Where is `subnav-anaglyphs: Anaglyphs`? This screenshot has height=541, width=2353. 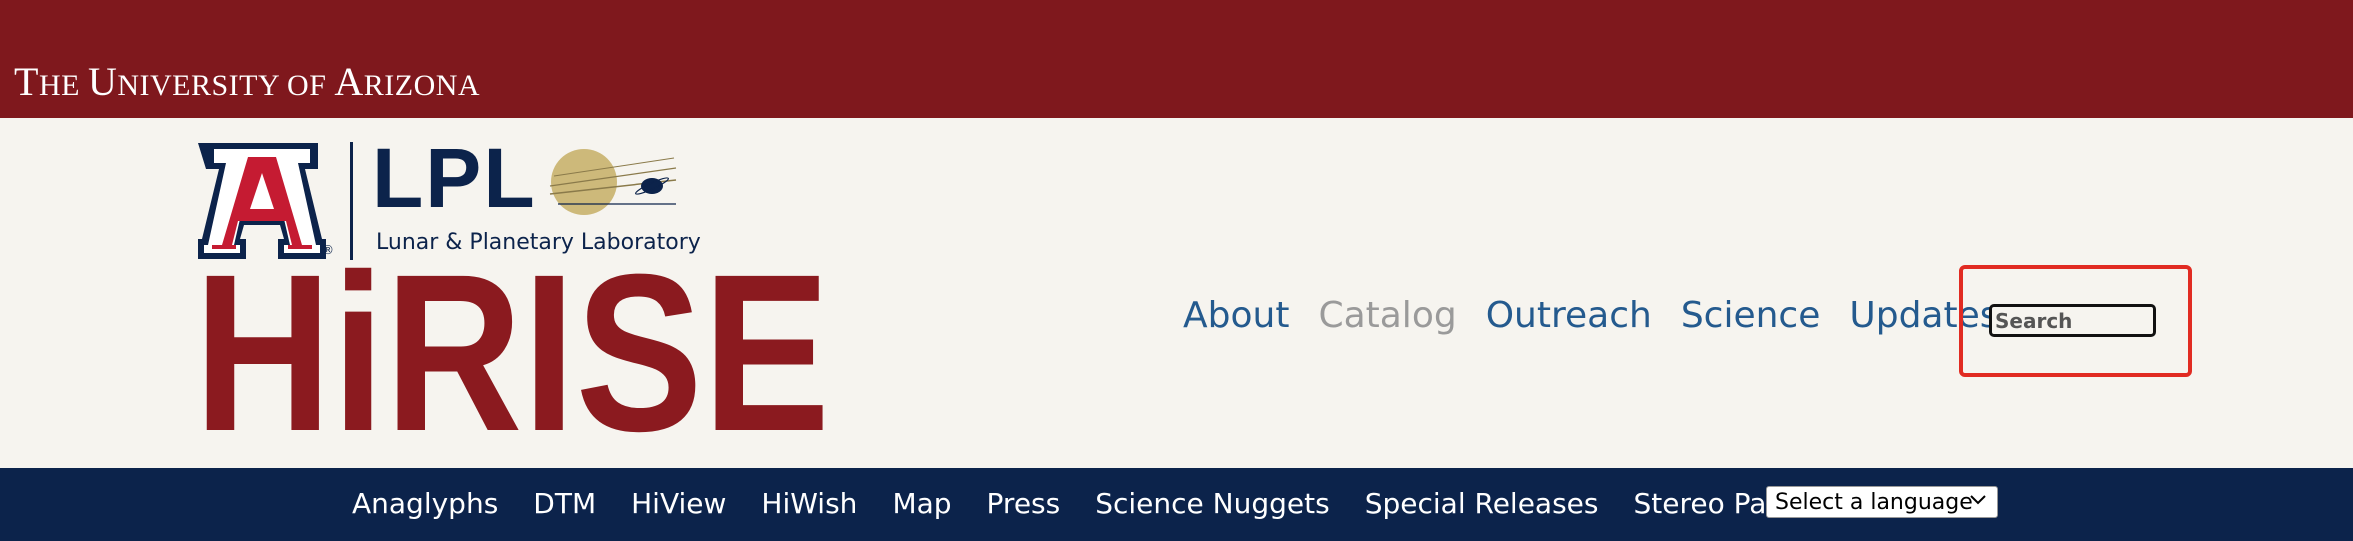 subnav-anaglyphs: Anaglyphs is located at coordinates (425, 503).